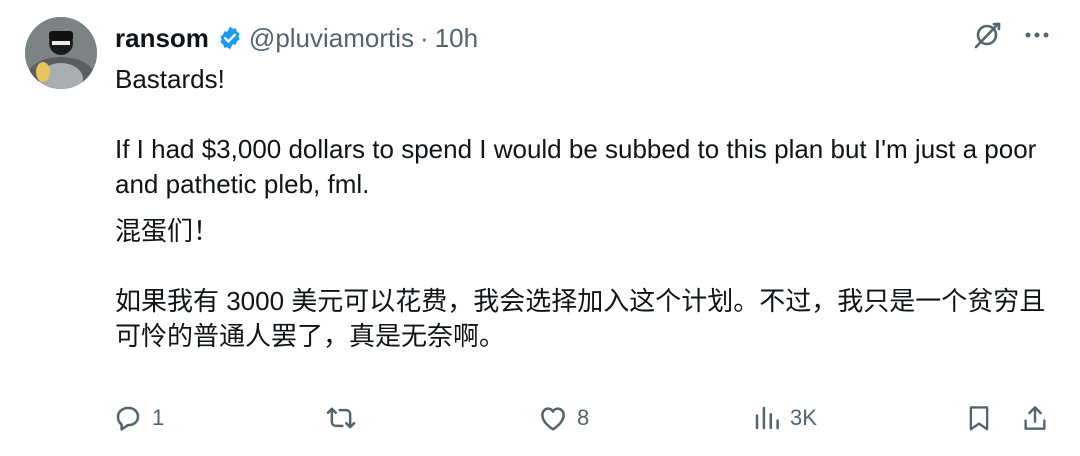 Image resolution: width=1080 pixels, height=456 pixels. What do you see at coordinates (167, 231) in the screenshot?
I see `tweet-text-paragraph: 混蛋们！` at bounding box center [167, 231].